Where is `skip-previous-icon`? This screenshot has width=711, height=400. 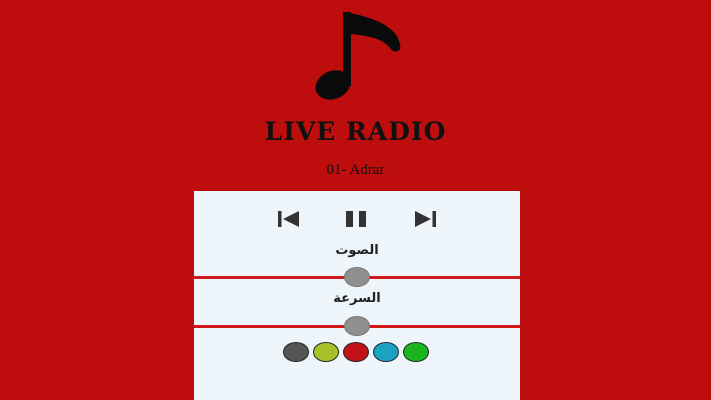 skip-previous-icon is located at coordinates (288, 219).